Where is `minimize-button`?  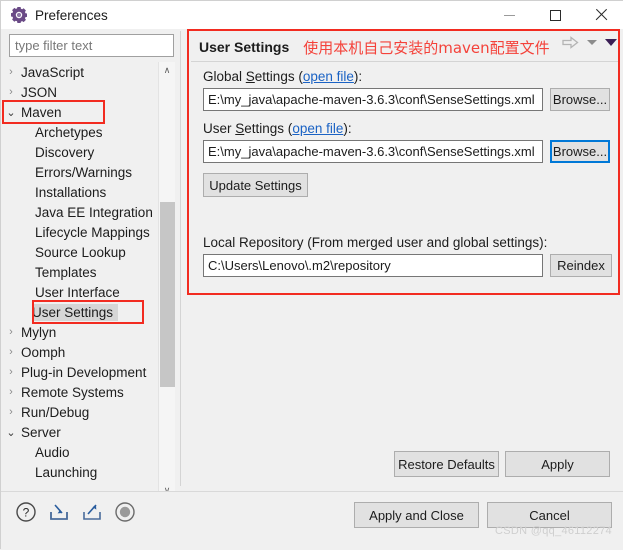
minimize-button is located at coordinates (509, 15).